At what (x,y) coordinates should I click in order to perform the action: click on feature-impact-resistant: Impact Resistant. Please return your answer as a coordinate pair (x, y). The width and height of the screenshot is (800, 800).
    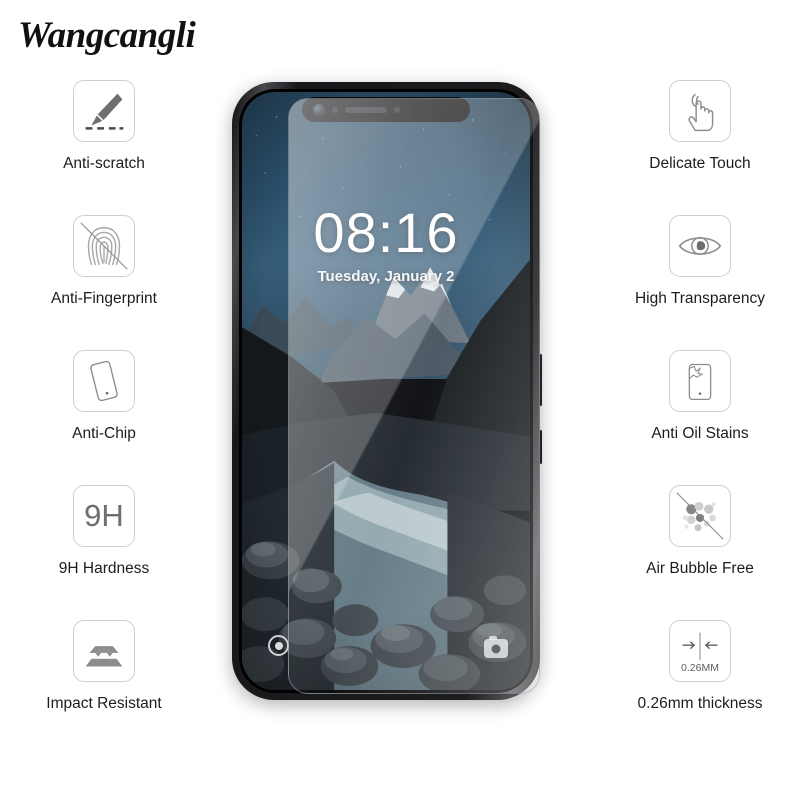
    Looking at the image, I should click on (104, 687).